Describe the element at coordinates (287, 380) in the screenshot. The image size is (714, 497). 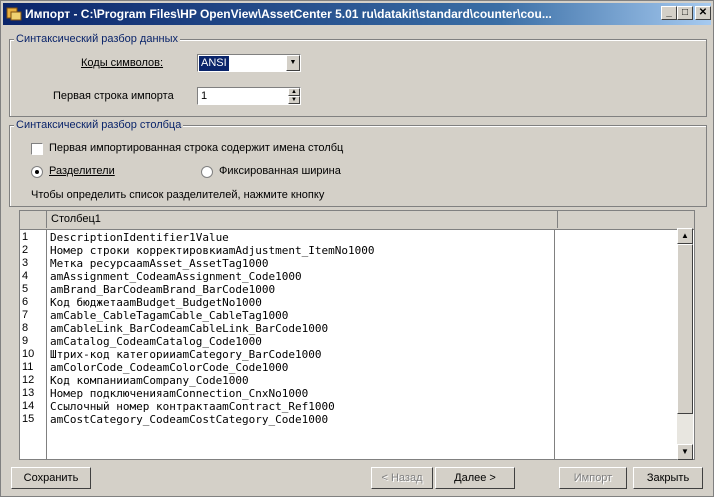
I see `table-row: 12 Код компанииamCompany_Code1000` at that location.